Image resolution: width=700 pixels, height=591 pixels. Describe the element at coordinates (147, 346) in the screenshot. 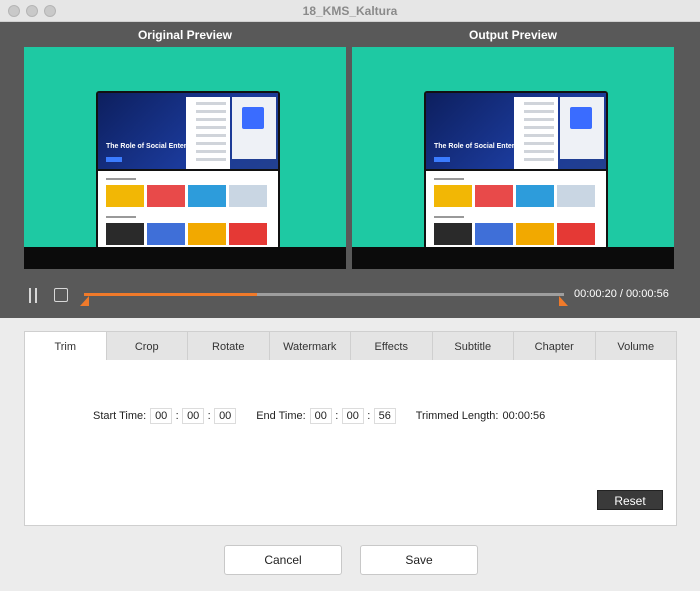

I see `tab-crop: Crop` at that location.